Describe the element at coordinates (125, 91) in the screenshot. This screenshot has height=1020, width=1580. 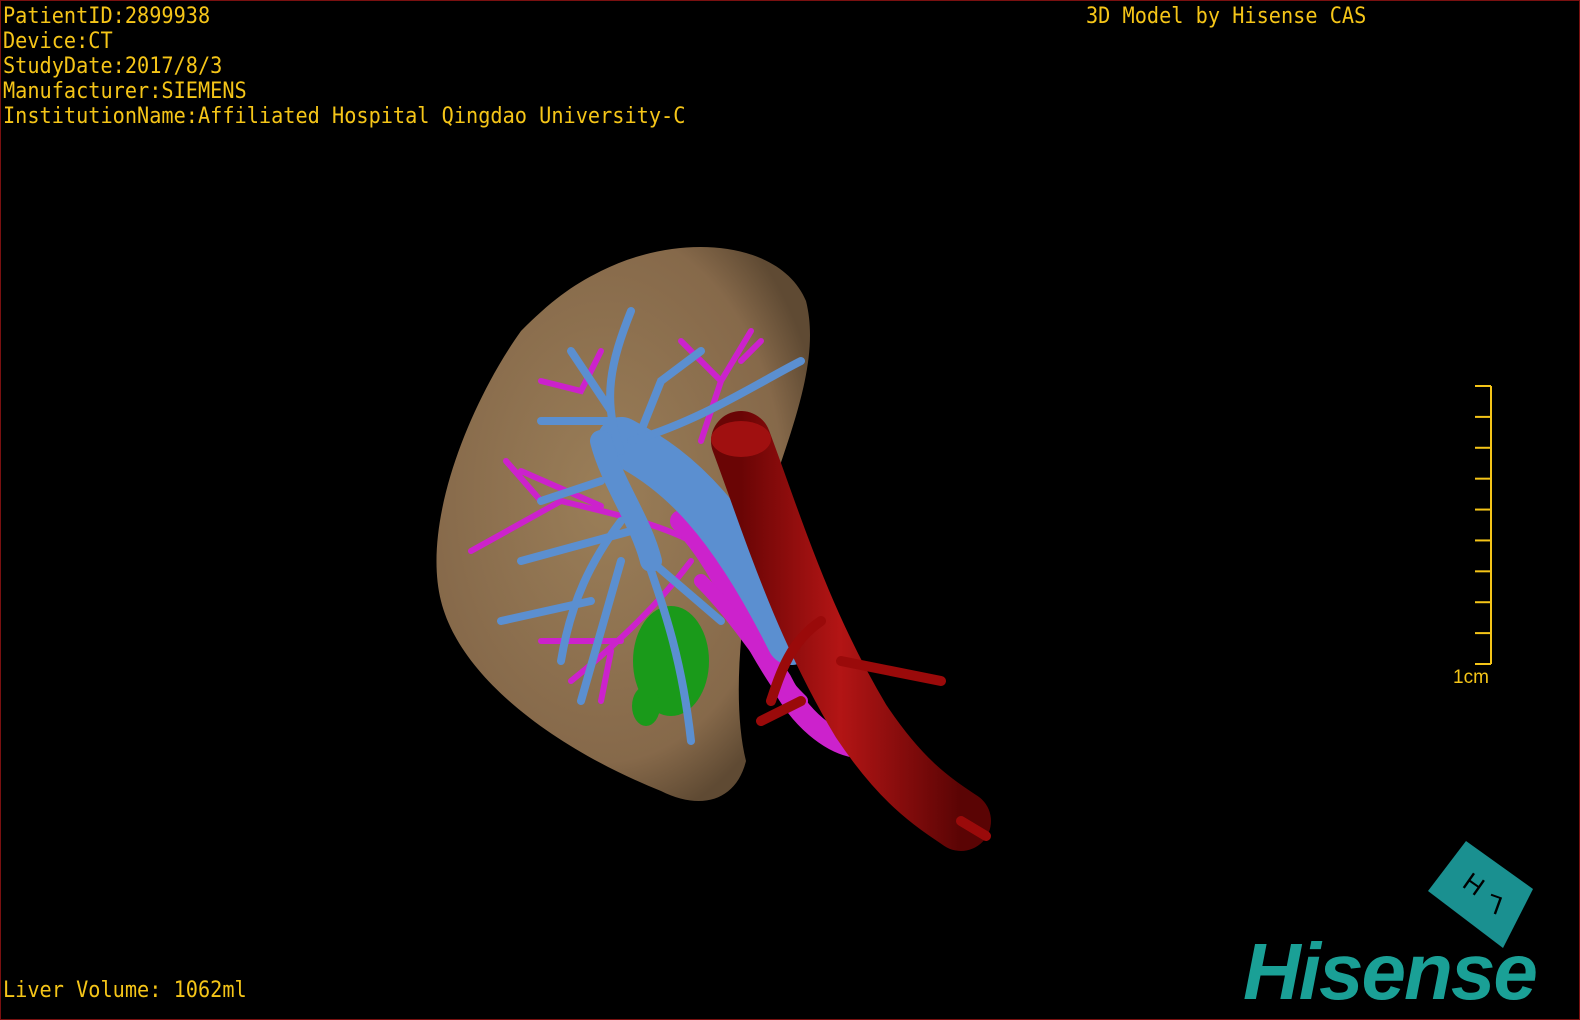
I see `manufacturer: Manufacturer:SIEMENS` at that location.